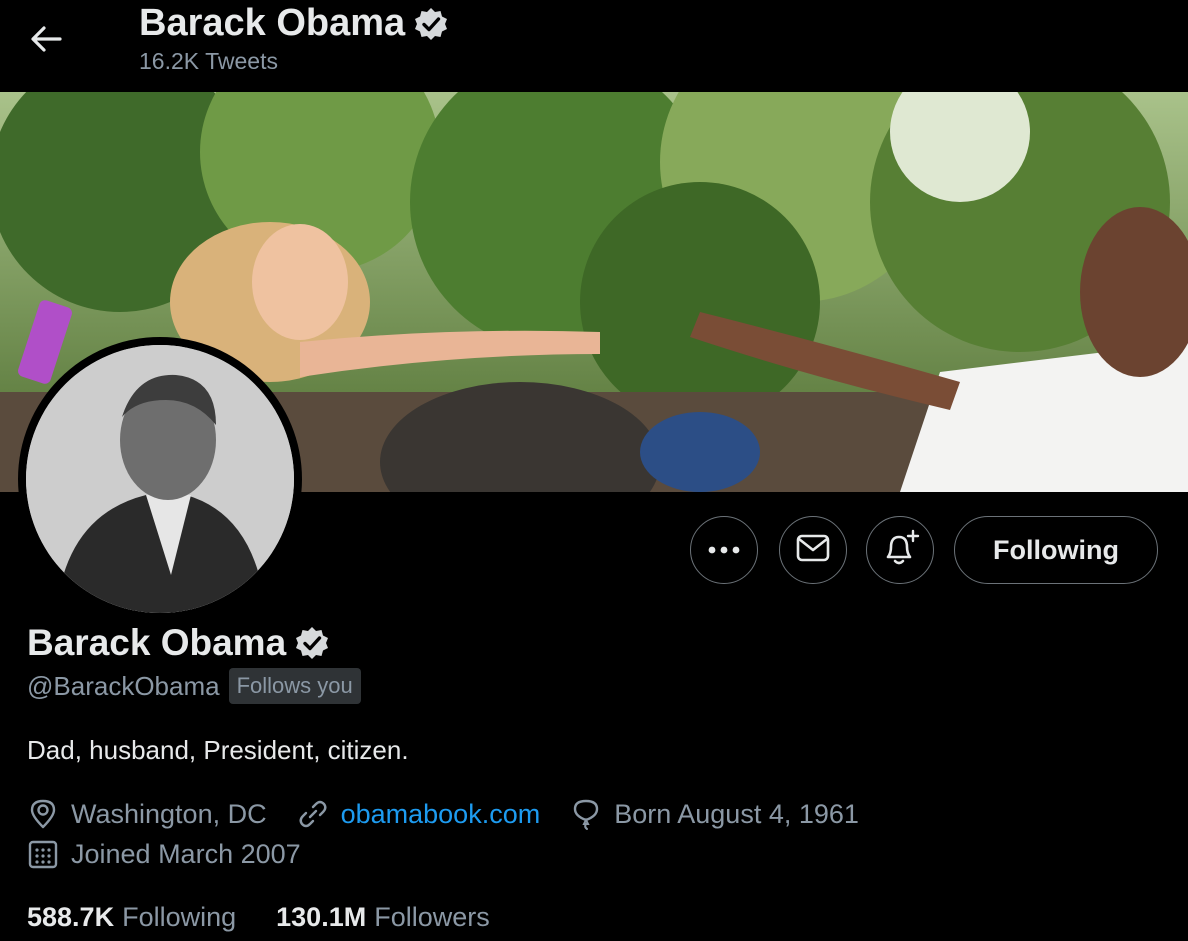  What do you see at coordinates (294, 686) in the screenshot?
I see `follows-you-badge: Follows you` at bounding box center [294, 686].